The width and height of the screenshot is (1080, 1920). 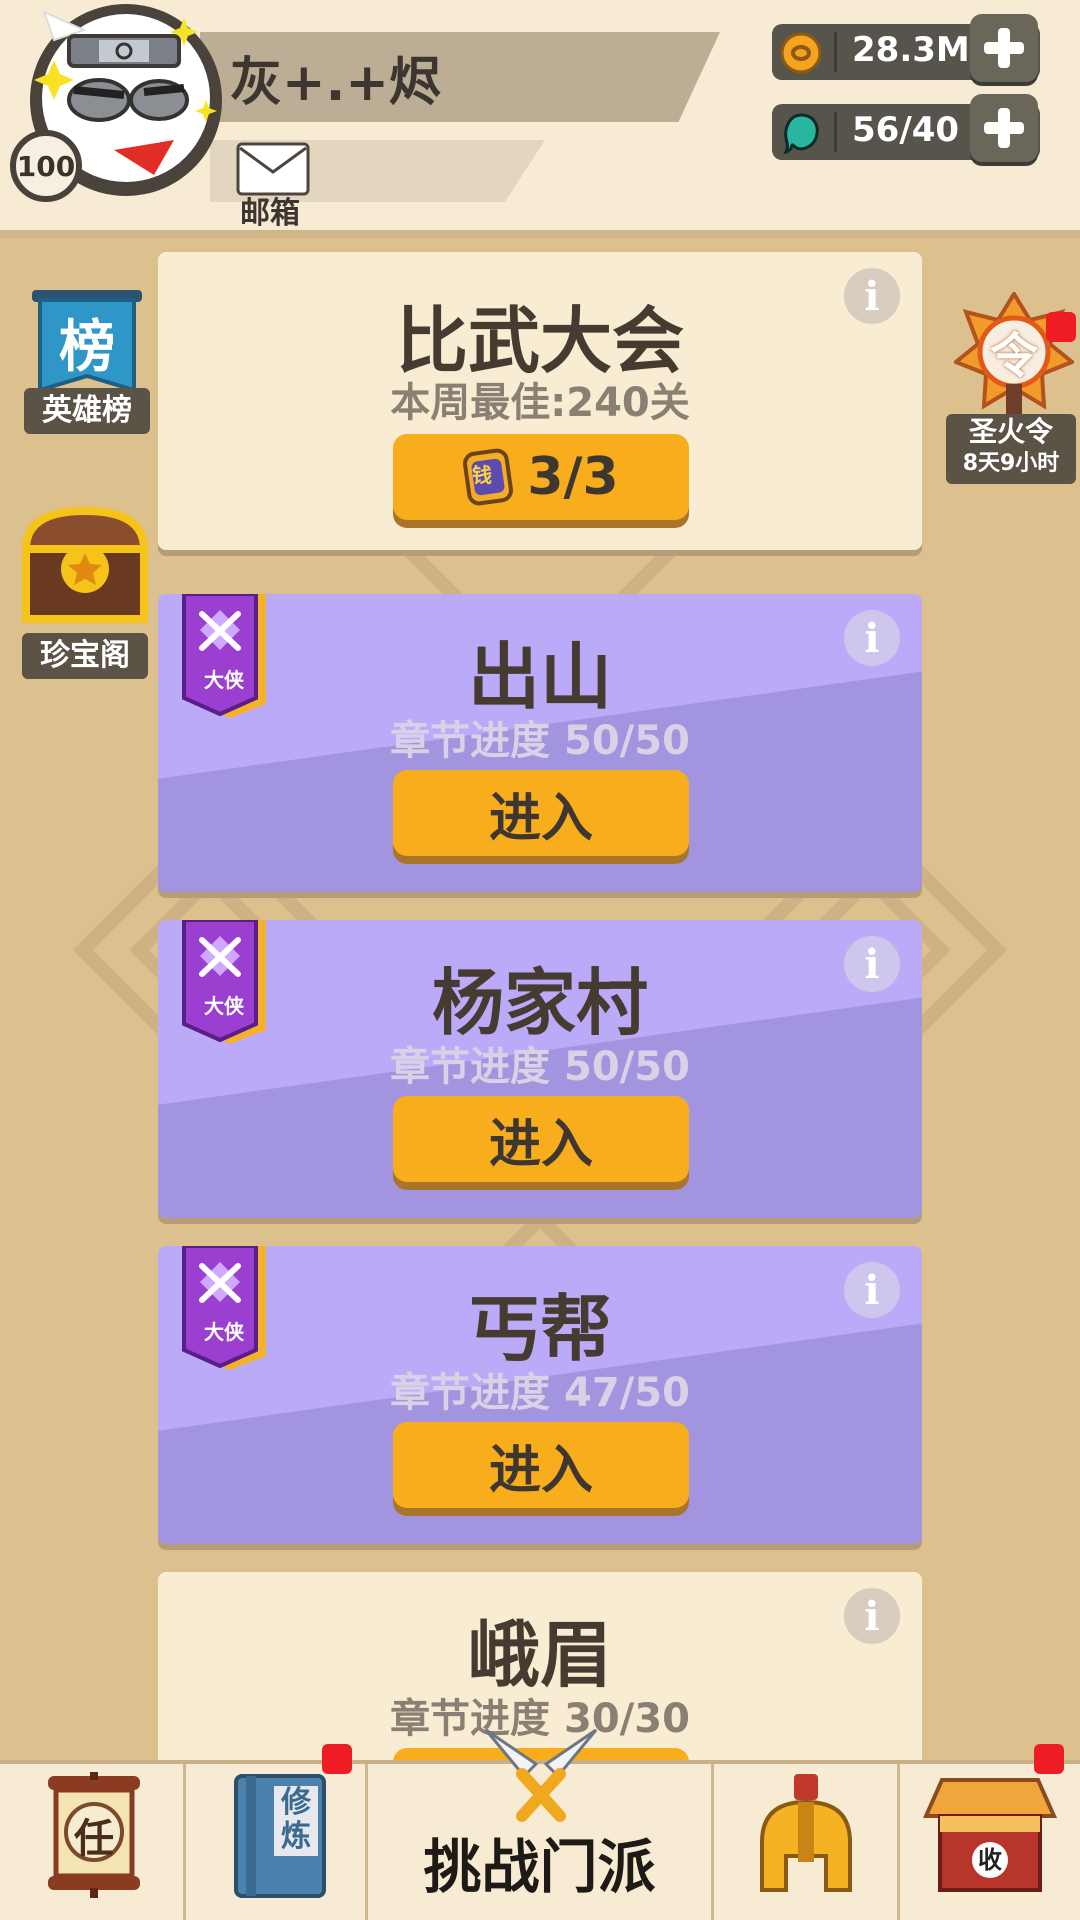 I want to click on chapter-card: 大侠 i 出山 章节进度 50/50 进入, so click(x=540, y=743).